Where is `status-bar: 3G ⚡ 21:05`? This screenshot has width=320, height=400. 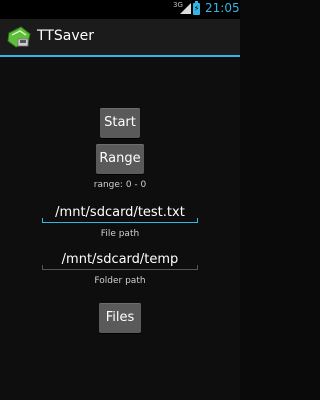 status-bar: 3G ⚡ 21:05 is located at coordinates (120, 9).